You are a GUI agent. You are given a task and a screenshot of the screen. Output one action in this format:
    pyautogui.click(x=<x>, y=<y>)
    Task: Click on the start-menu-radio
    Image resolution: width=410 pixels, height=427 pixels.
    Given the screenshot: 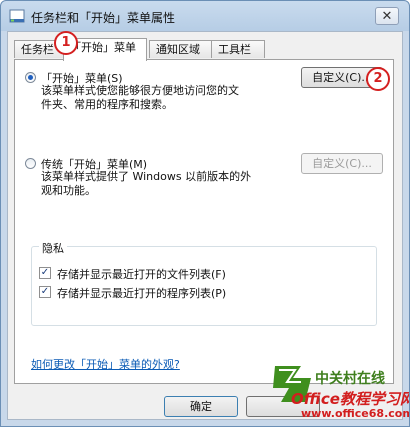 What is the action you would take?
    pyautogui.click(x=30, y=77)
    